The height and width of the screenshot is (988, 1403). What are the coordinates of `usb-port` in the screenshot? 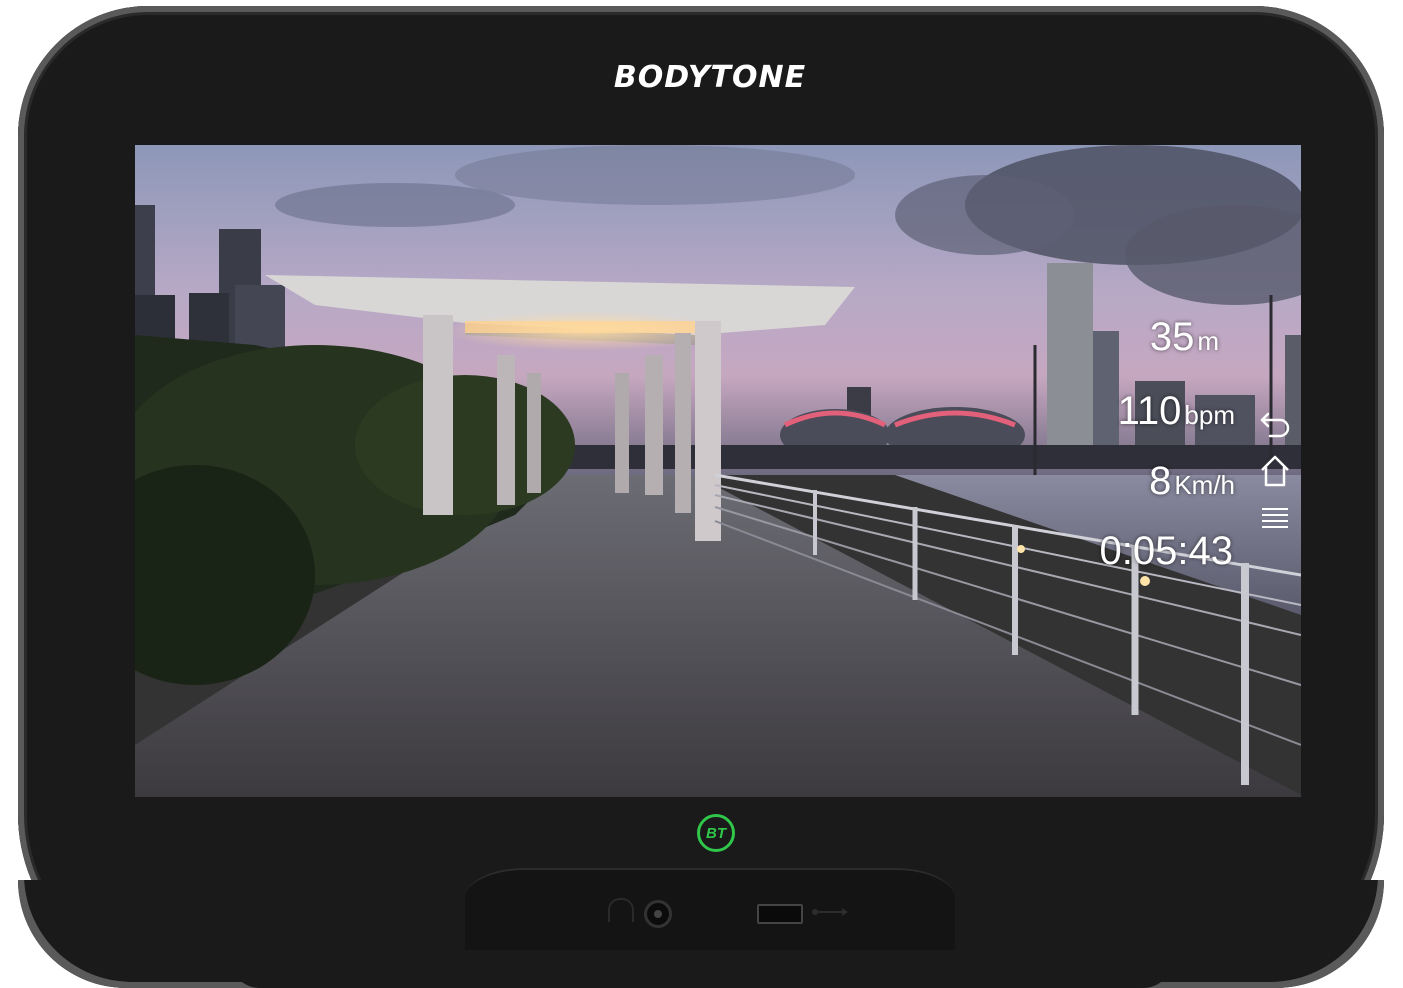 It's located at (780, 914).